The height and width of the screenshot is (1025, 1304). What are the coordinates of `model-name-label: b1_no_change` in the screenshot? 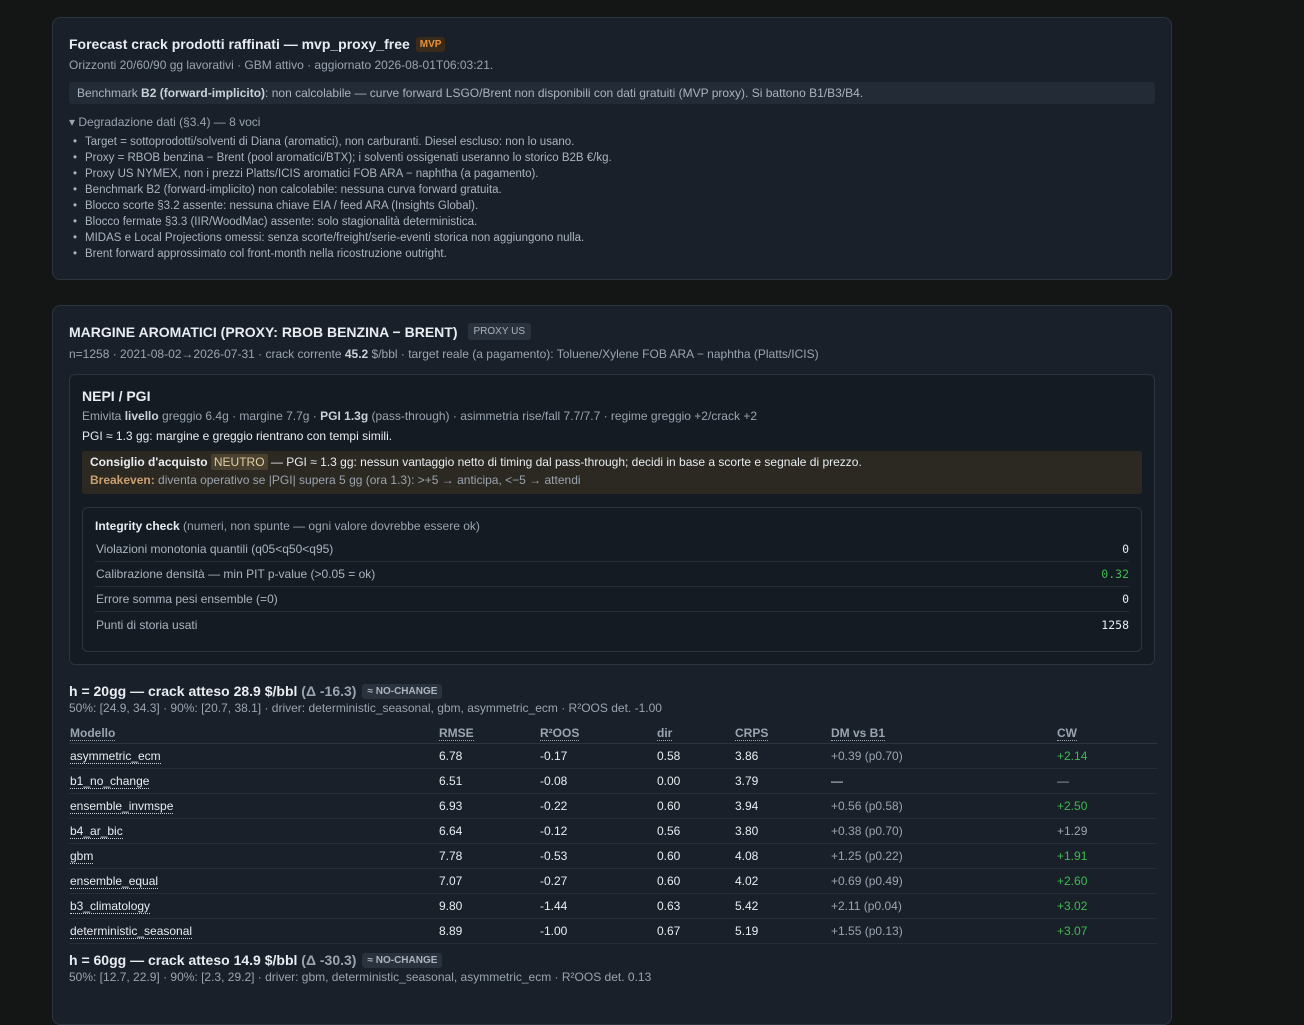 It's located at (110, 781).